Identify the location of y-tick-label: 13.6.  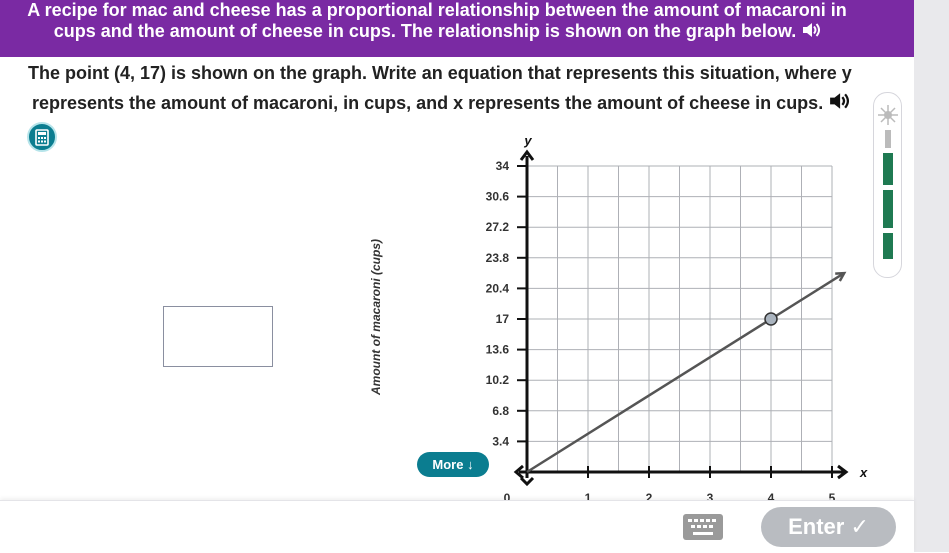
(498, 350).